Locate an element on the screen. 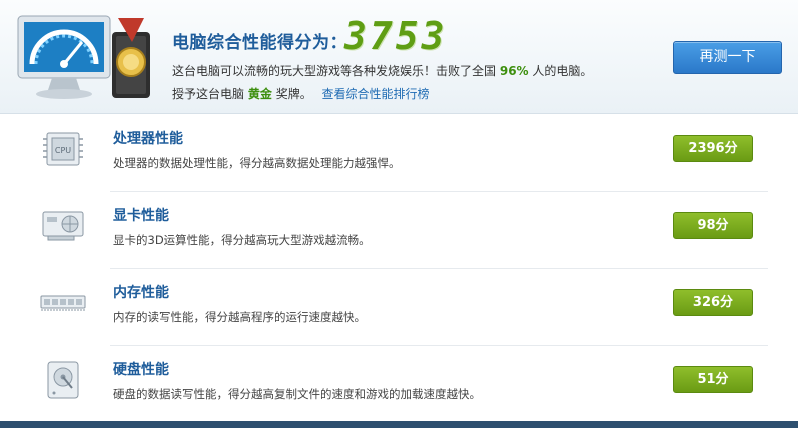 This screenshot has width=798, height=428. graphics-card-icon is located at coordinates (63, 226).